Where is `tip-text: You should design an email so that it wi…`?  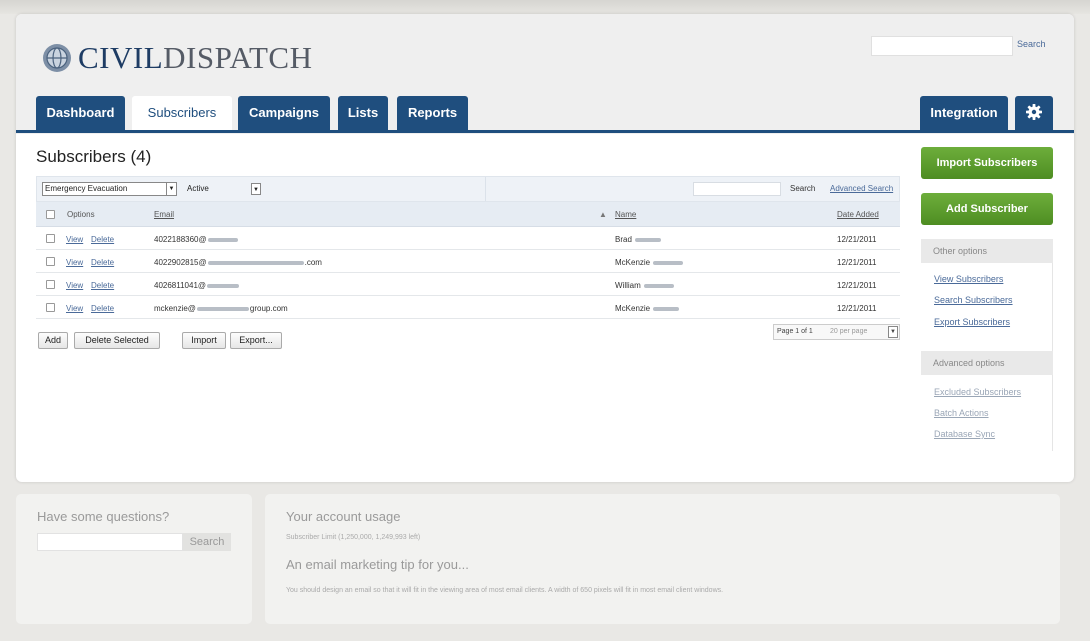 tip-text: You should design an email so that it wi… is located at coordinates (505, 590).